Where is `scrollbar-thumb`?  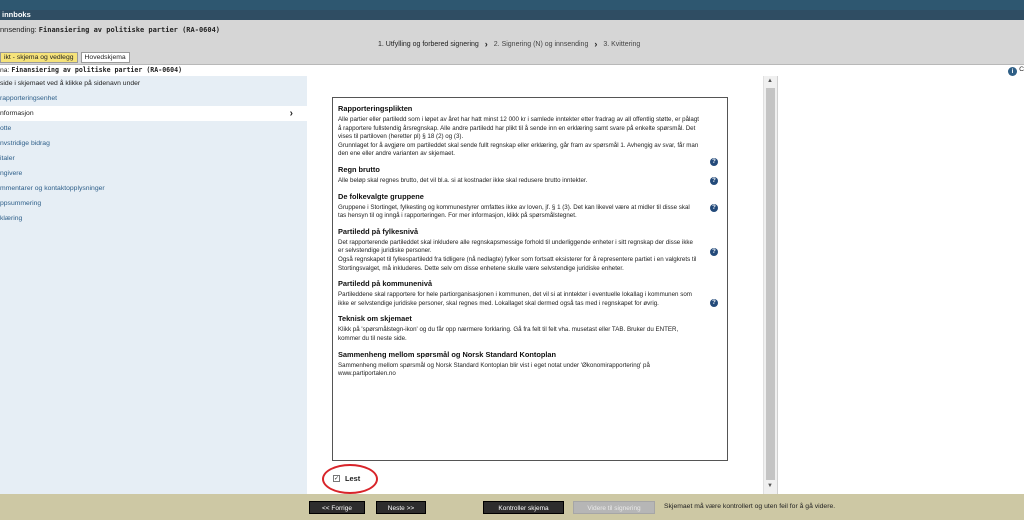 scrollbar-thumb is located at coordinates (770, 284).